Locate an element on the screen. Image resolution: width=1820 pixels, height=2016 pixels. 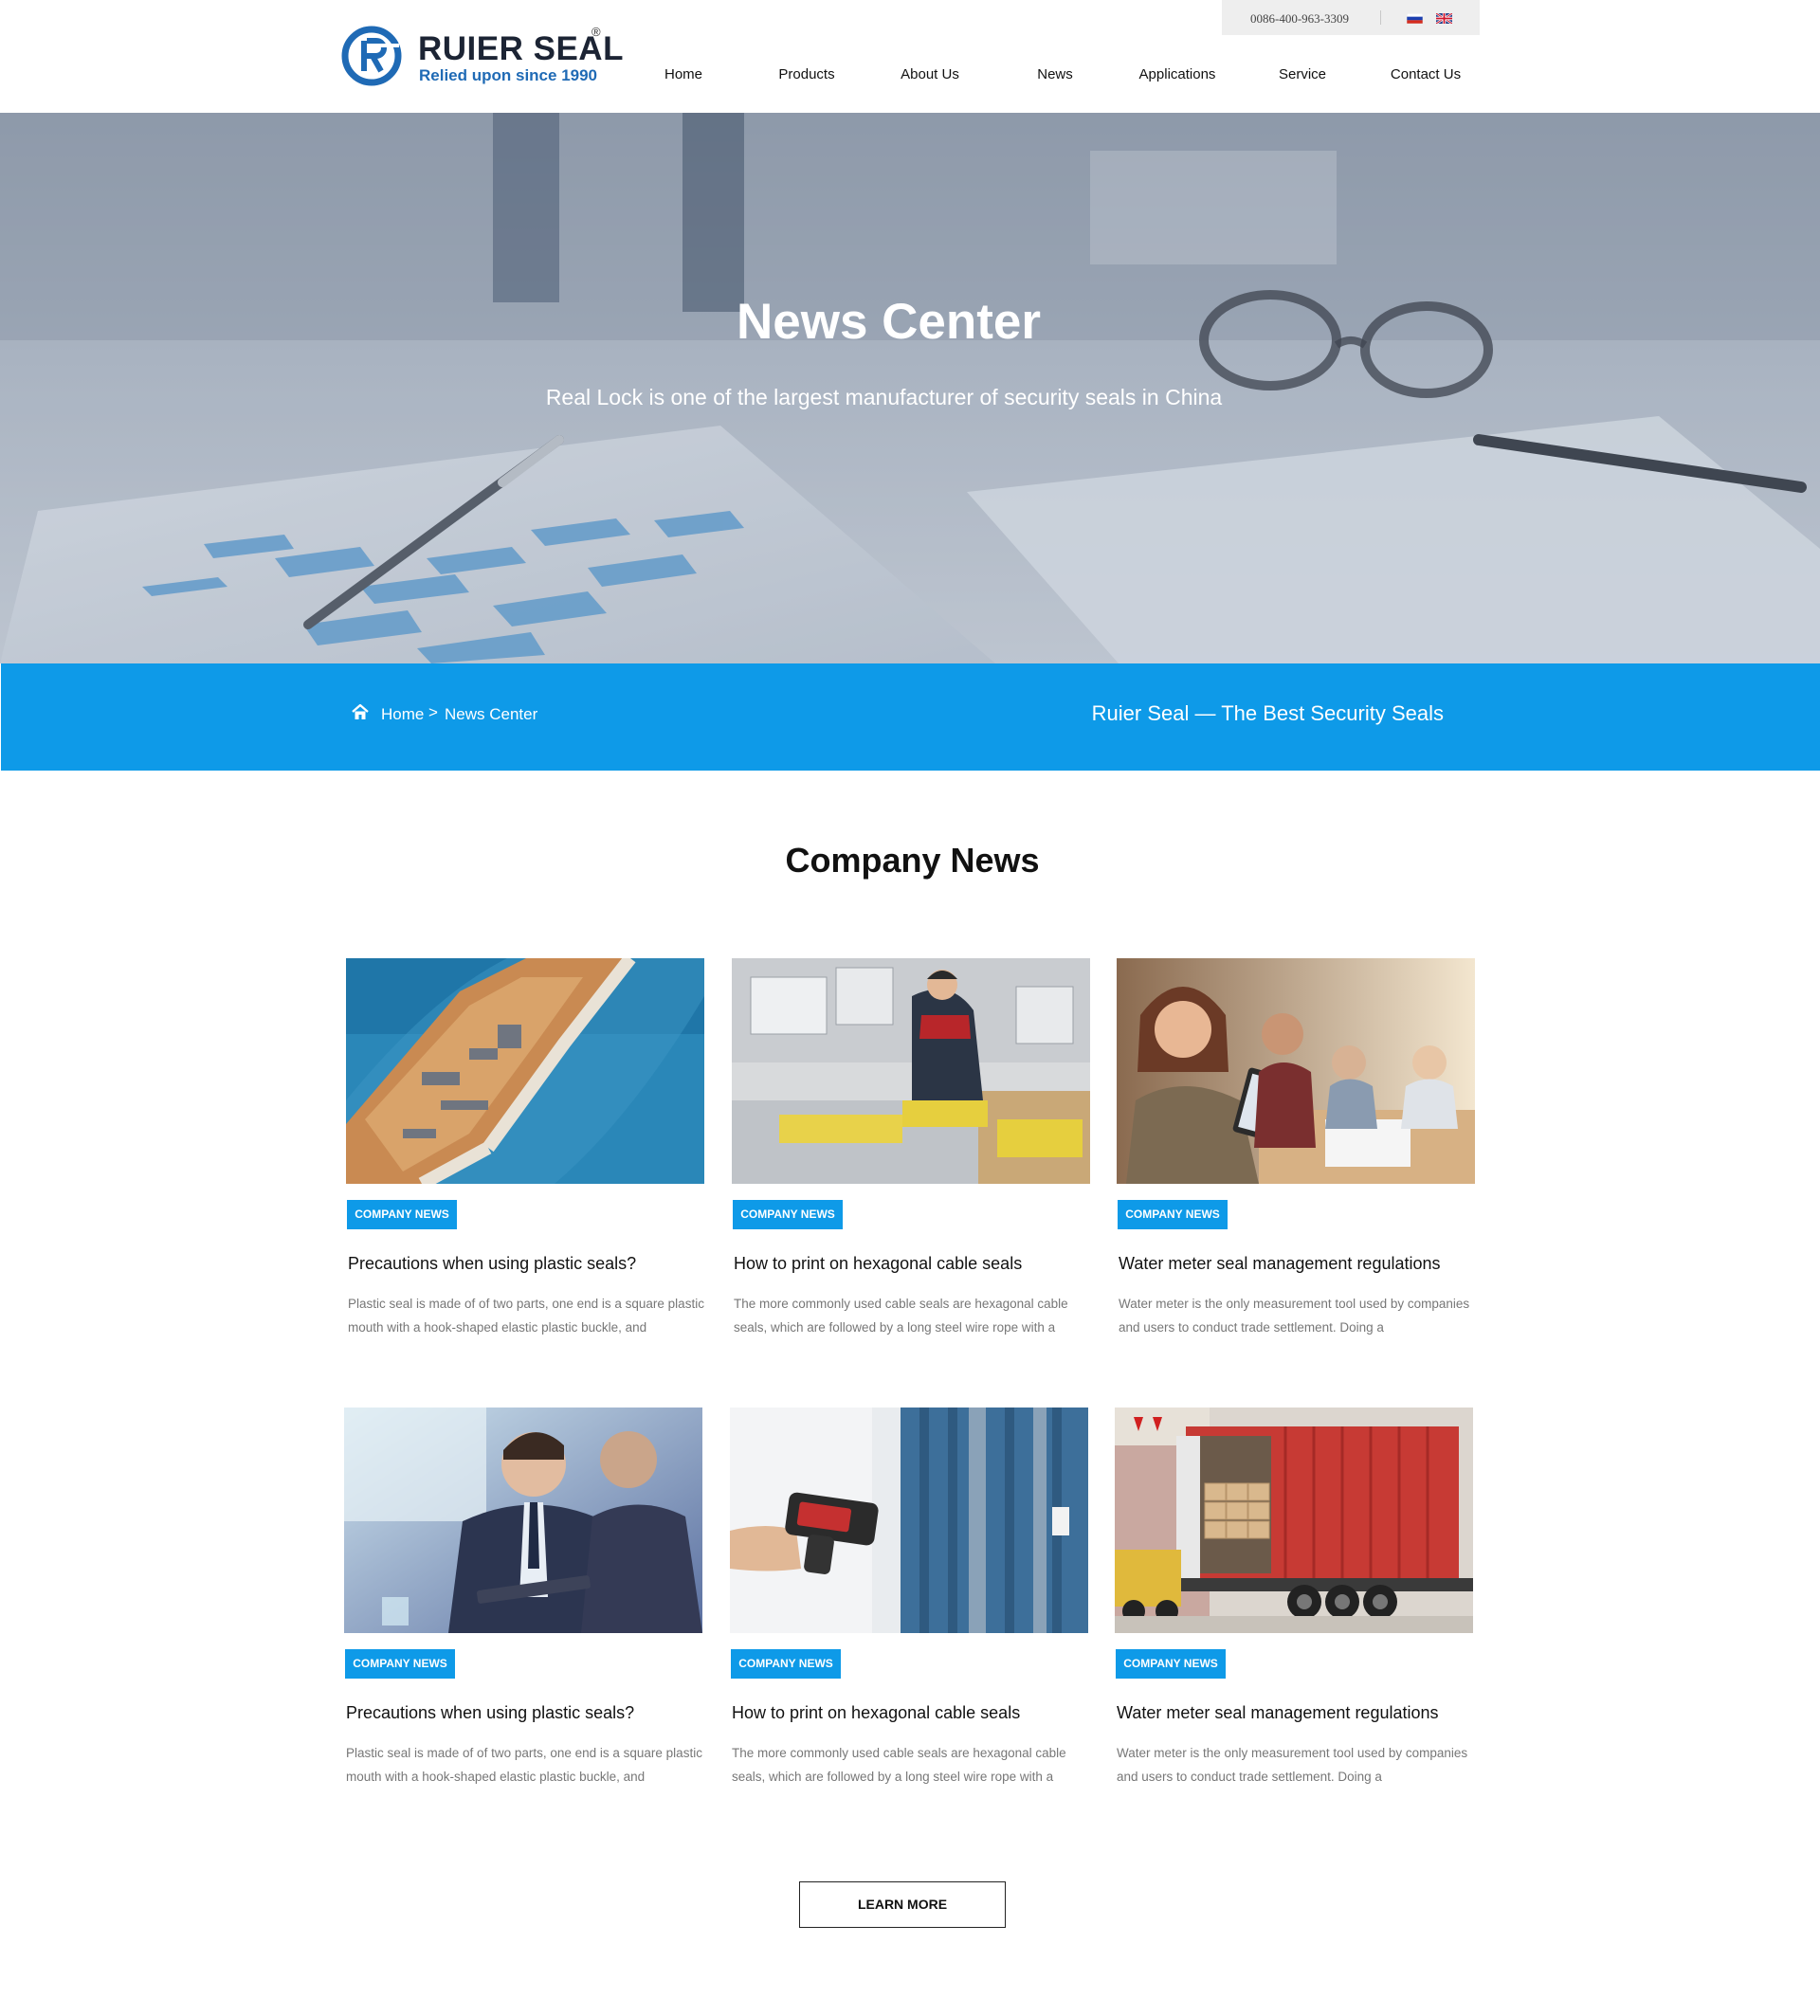
nav-products: Products is located at coordinates (806, 74).